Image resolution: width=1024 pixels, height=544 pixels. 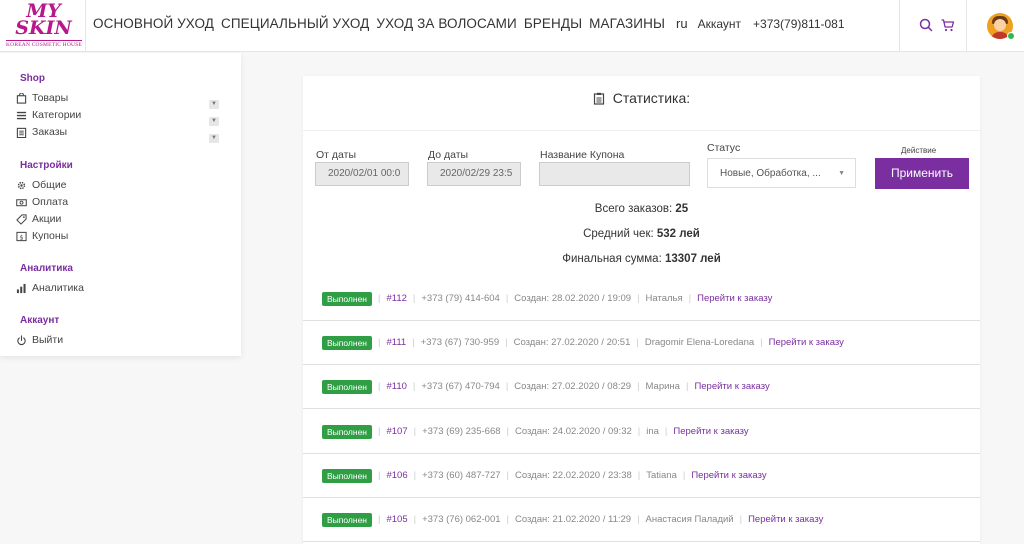 What do you see at coordinates (21, 288) in the screenshot?
I see `bar-chart-icon` at bounding box center [21, 288].